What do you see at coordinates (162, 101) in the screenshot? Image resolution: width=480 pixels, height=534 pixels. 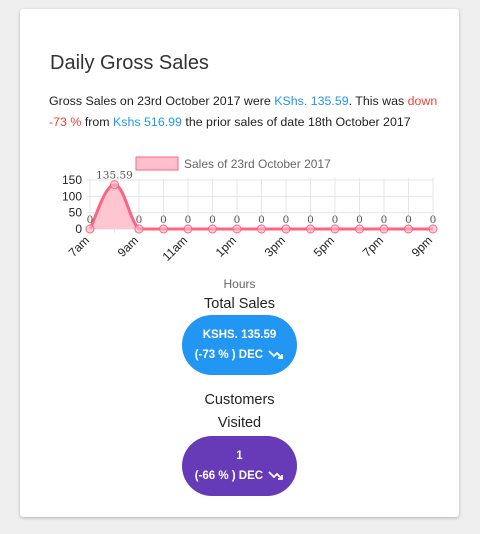 I see `summary-text-1: Gross Sales on 23rd October 2017 were` at bounding box center [162, 101].